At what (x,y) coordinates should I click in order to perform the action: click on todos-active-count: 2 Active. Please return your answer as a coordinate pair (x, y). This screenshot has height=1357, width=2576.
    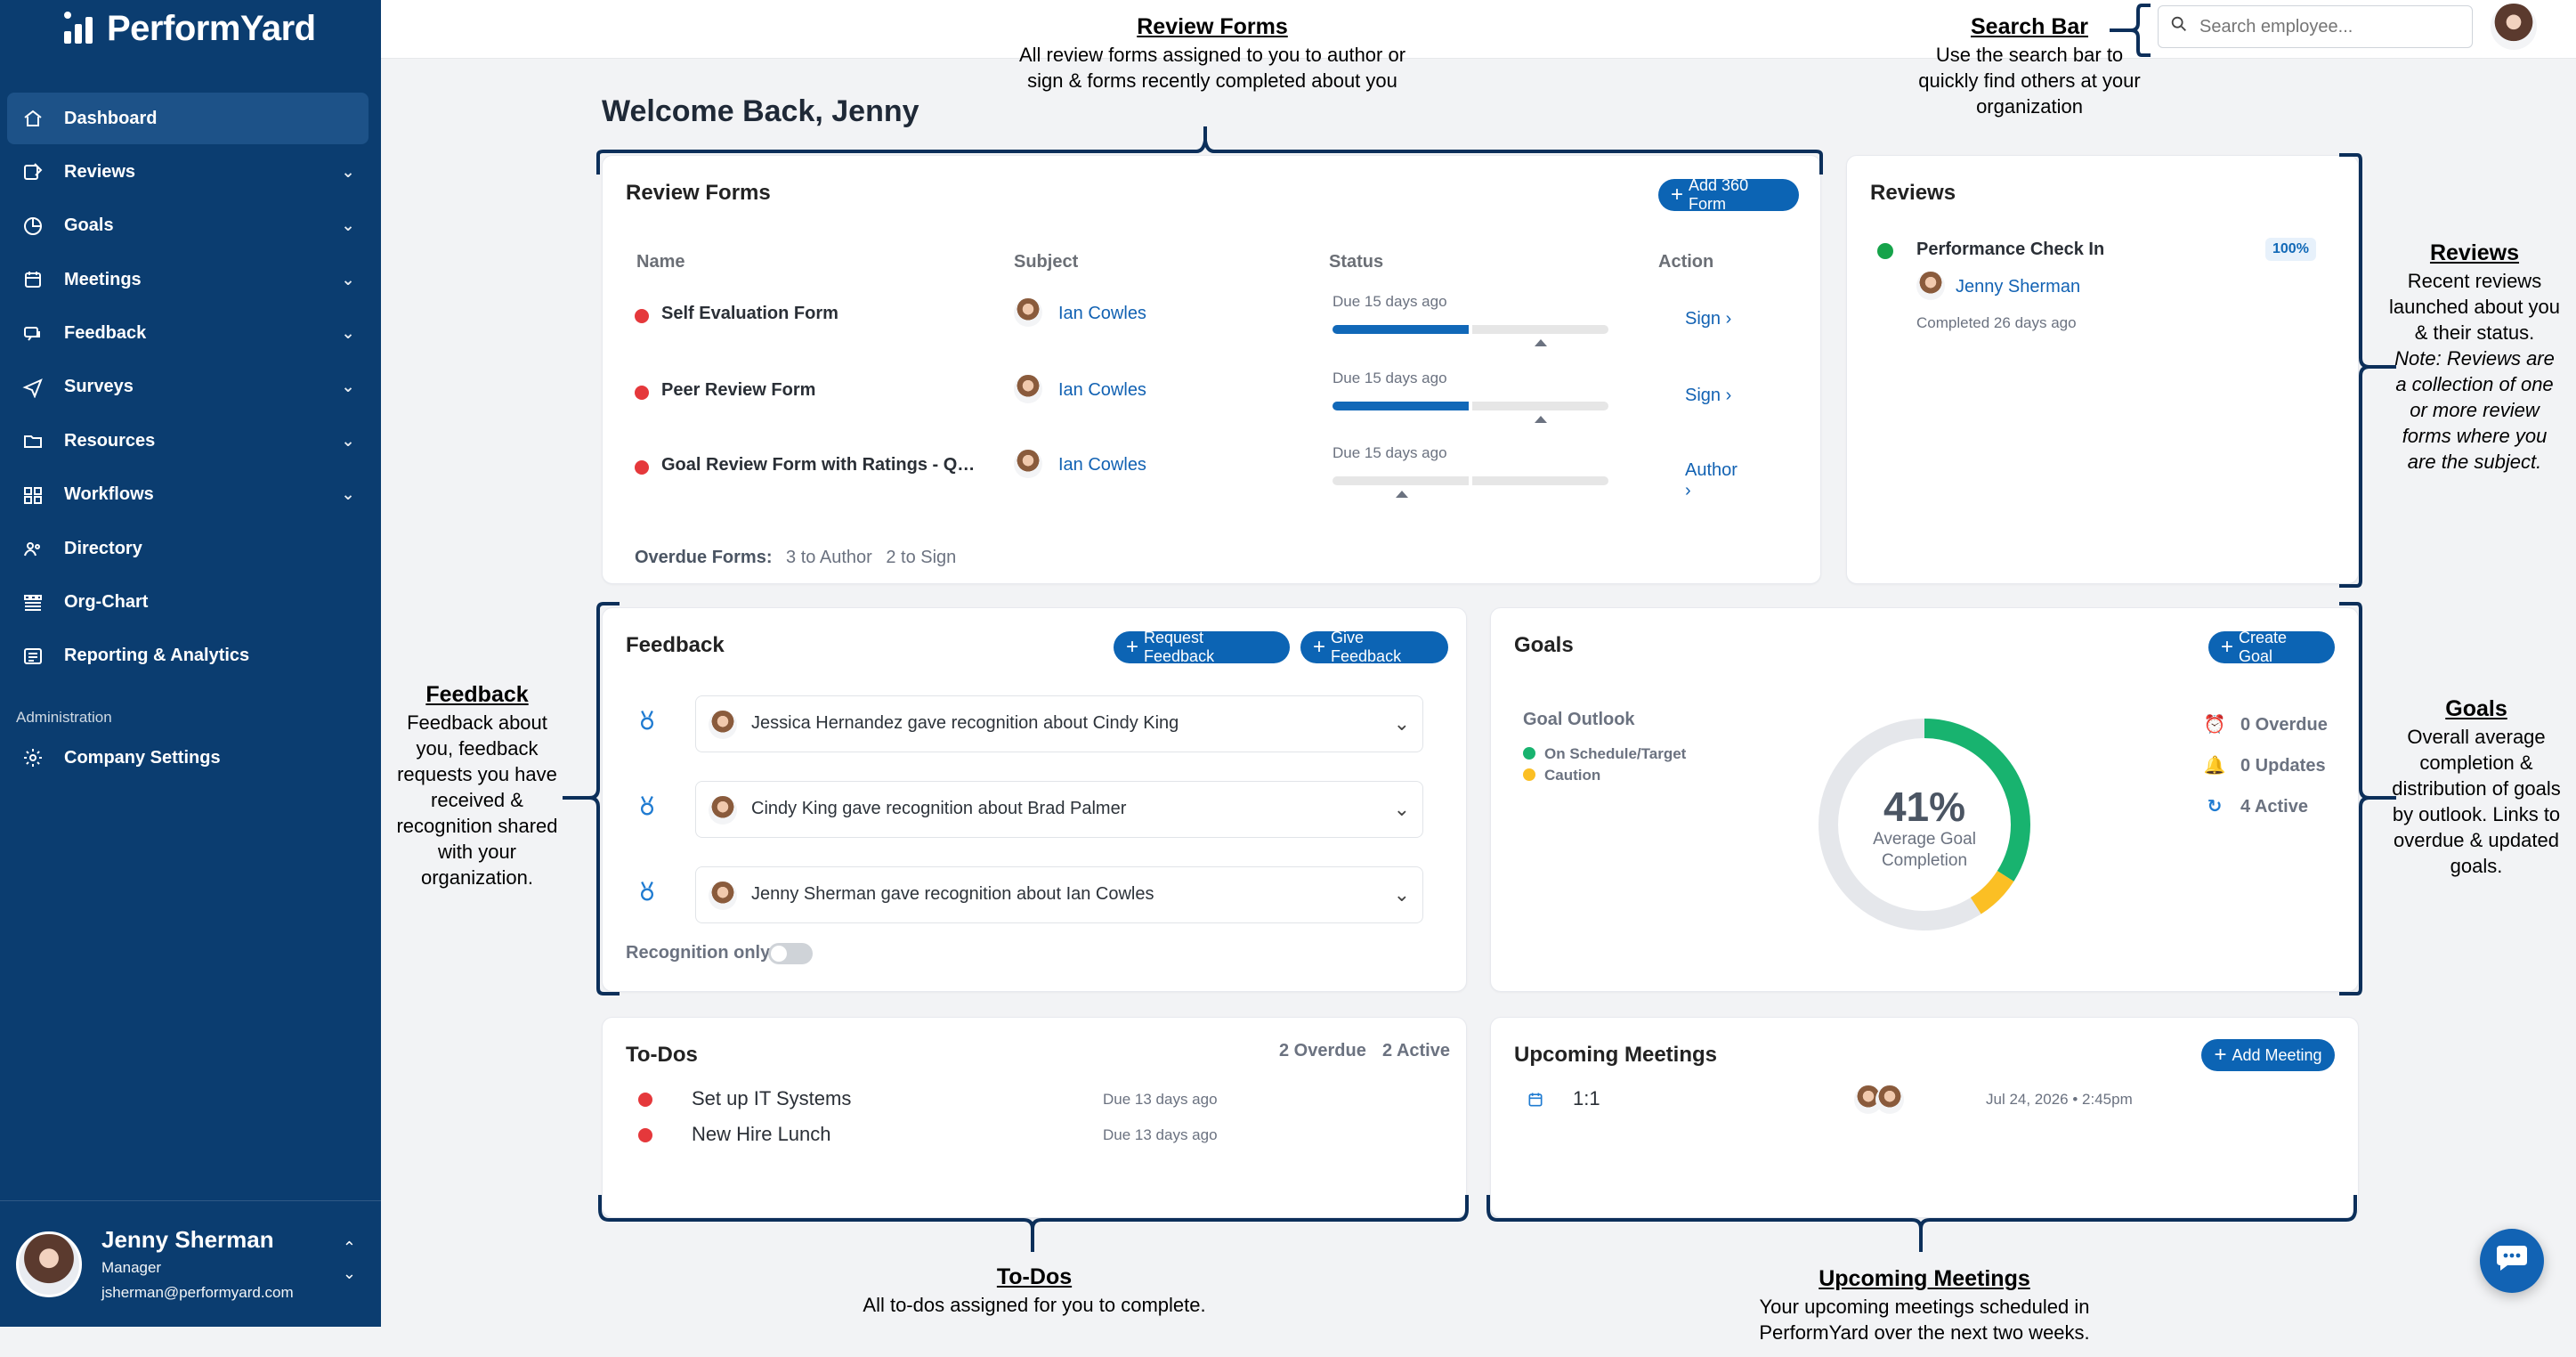
    Looking at the image, I should click on (1416, 1051).